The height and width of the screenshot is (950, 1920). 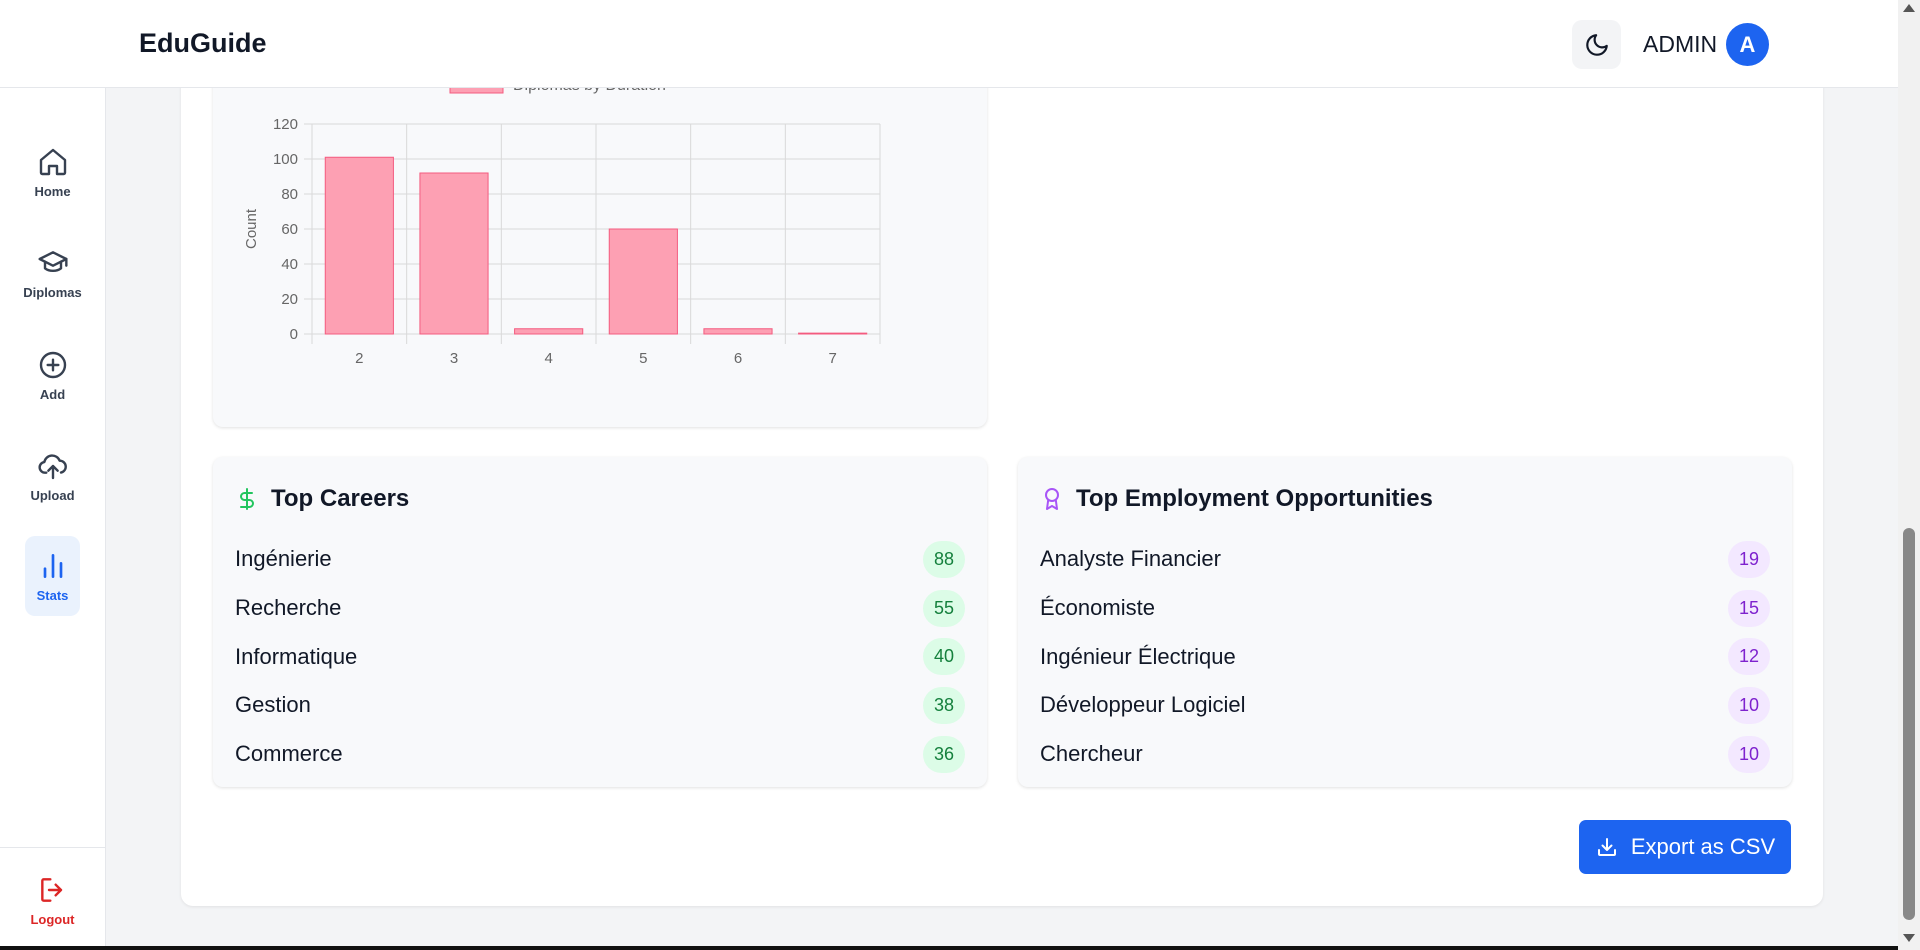 I want to click on moon-icon, so click(x=1596, y=44).